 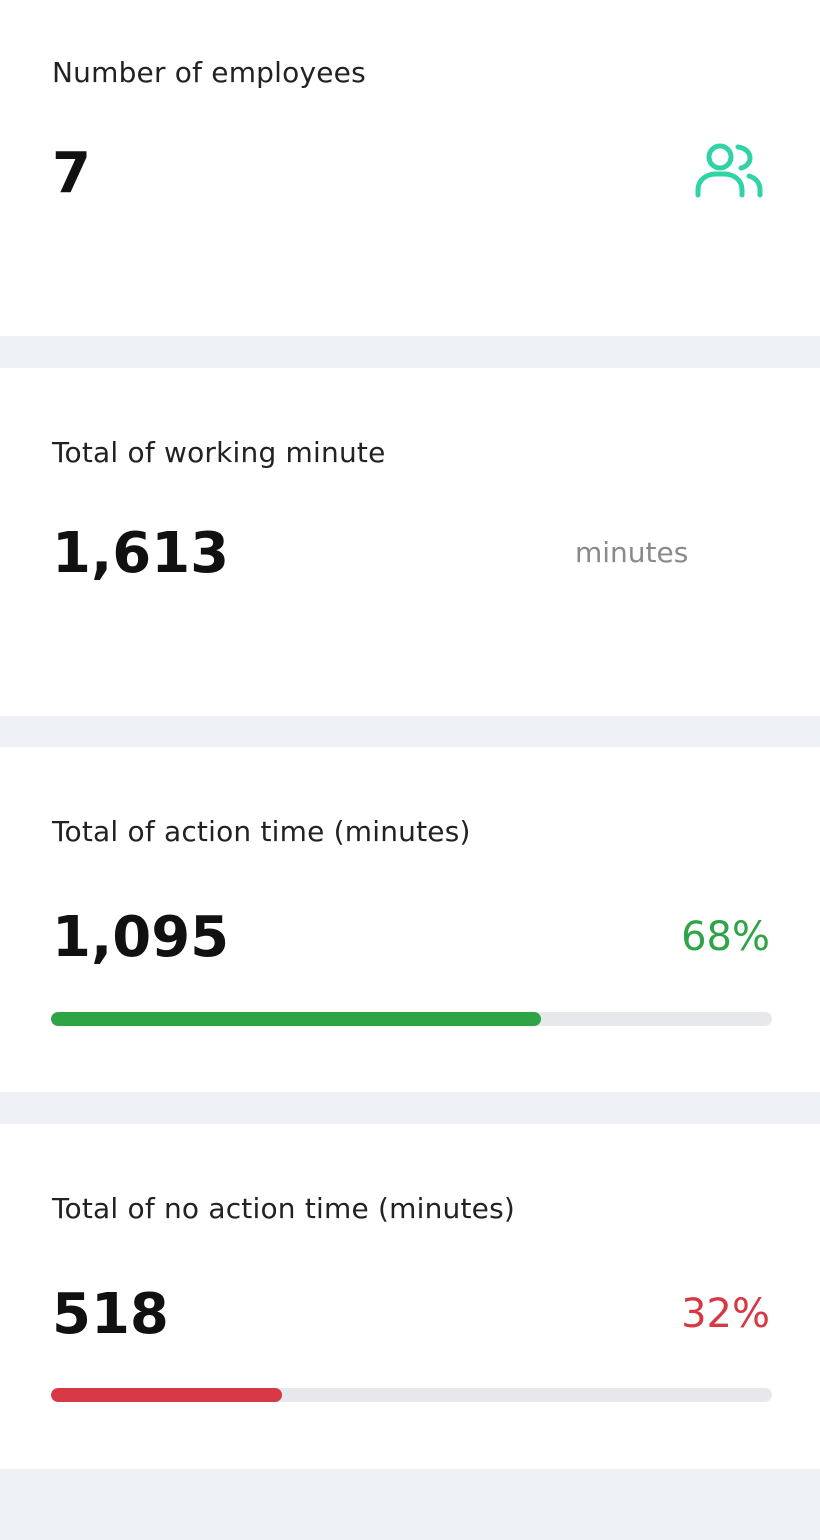 I want to click on no-action-time-title: Total of no action time (minutes), so click(x=283, y=1208).